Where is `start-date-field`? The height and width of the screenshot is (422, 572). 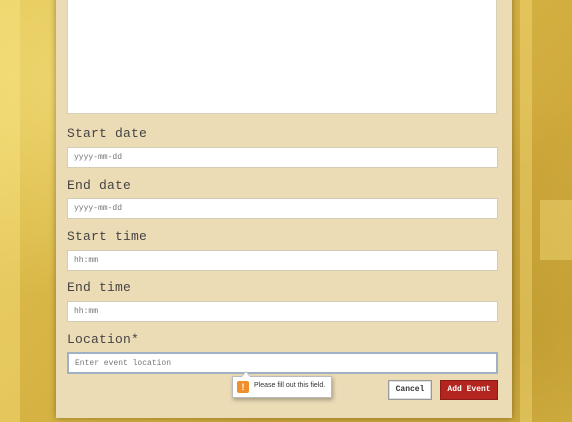 start-date-field is located at coordinates (282, 157).